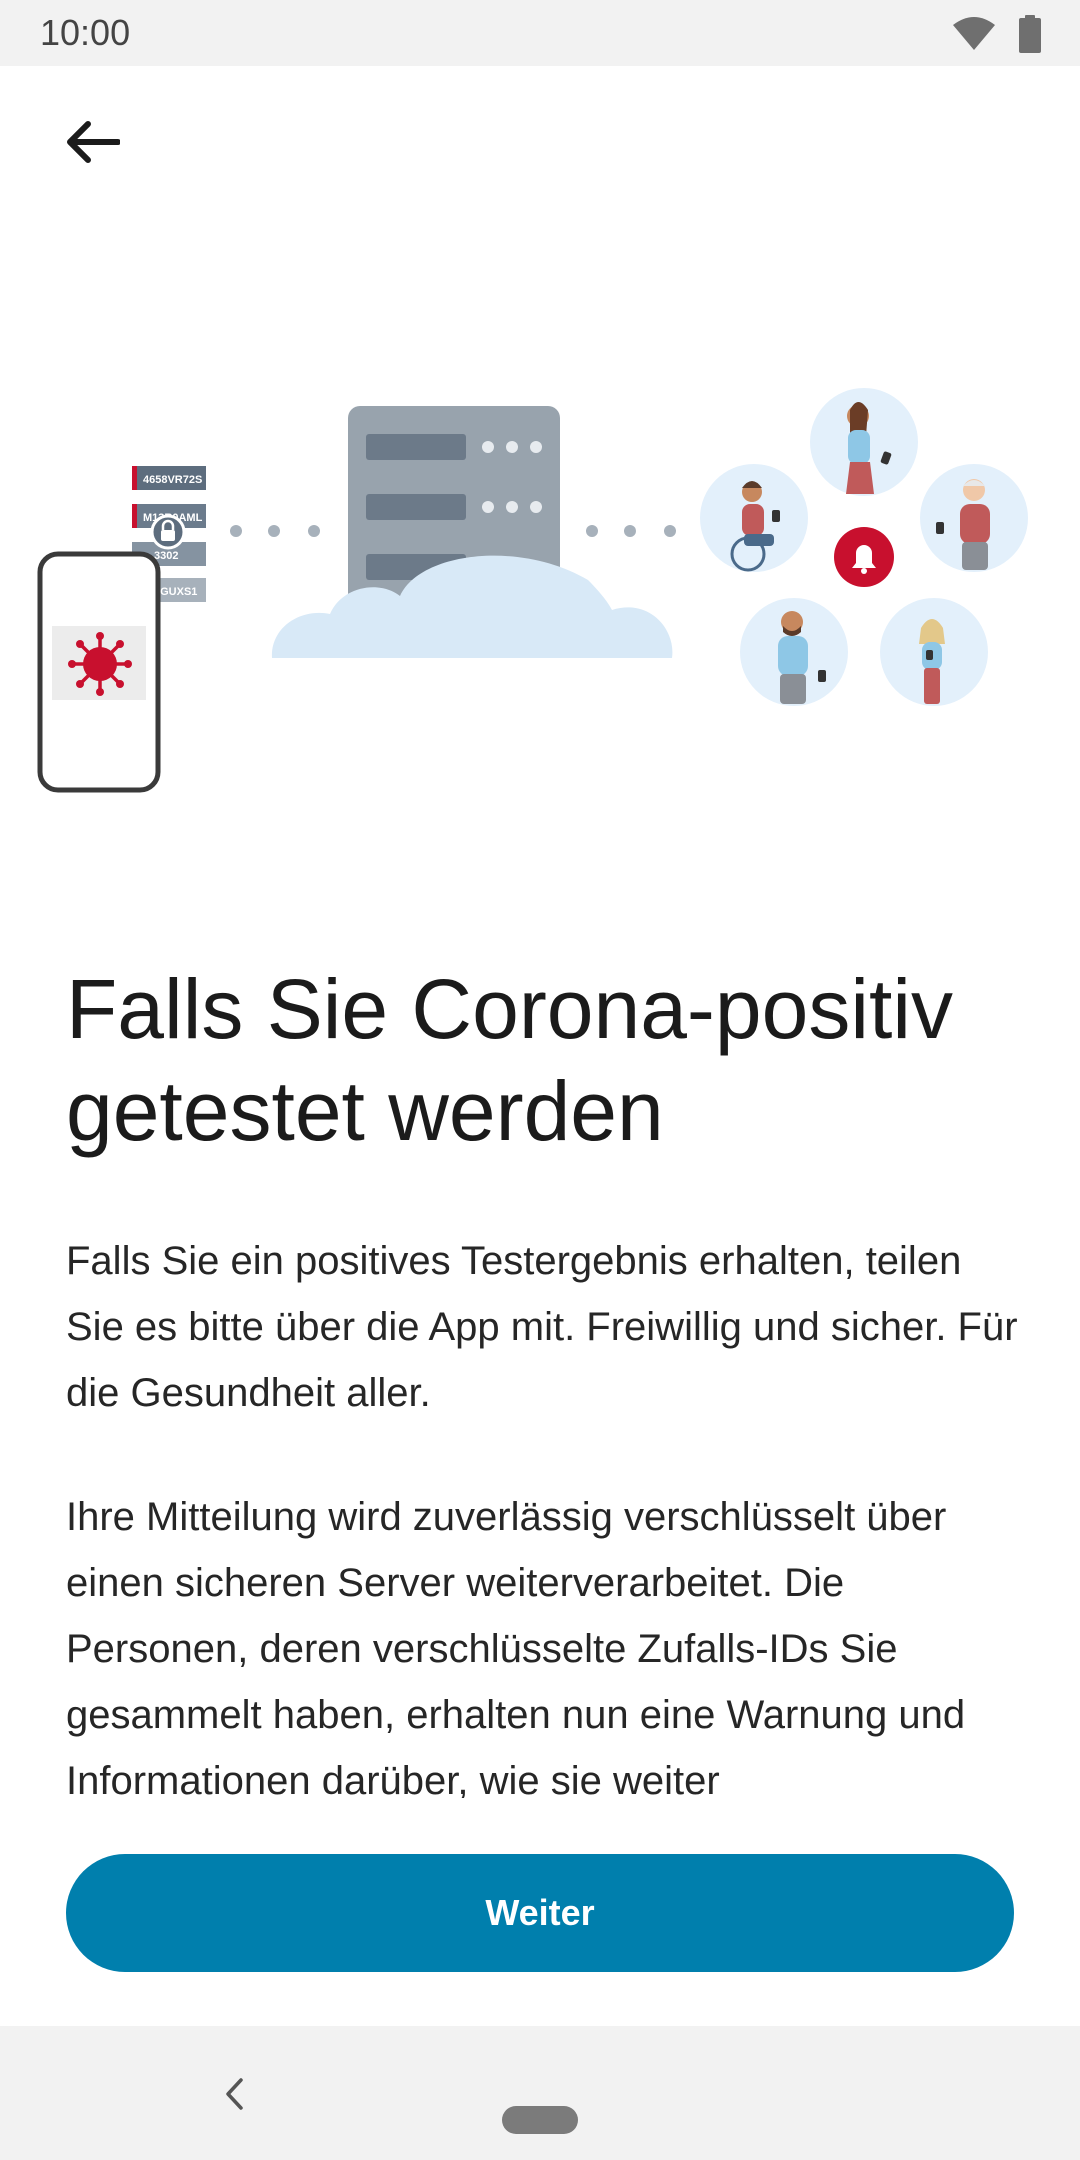  I want to click on battery-icon, so click(1030, 34).